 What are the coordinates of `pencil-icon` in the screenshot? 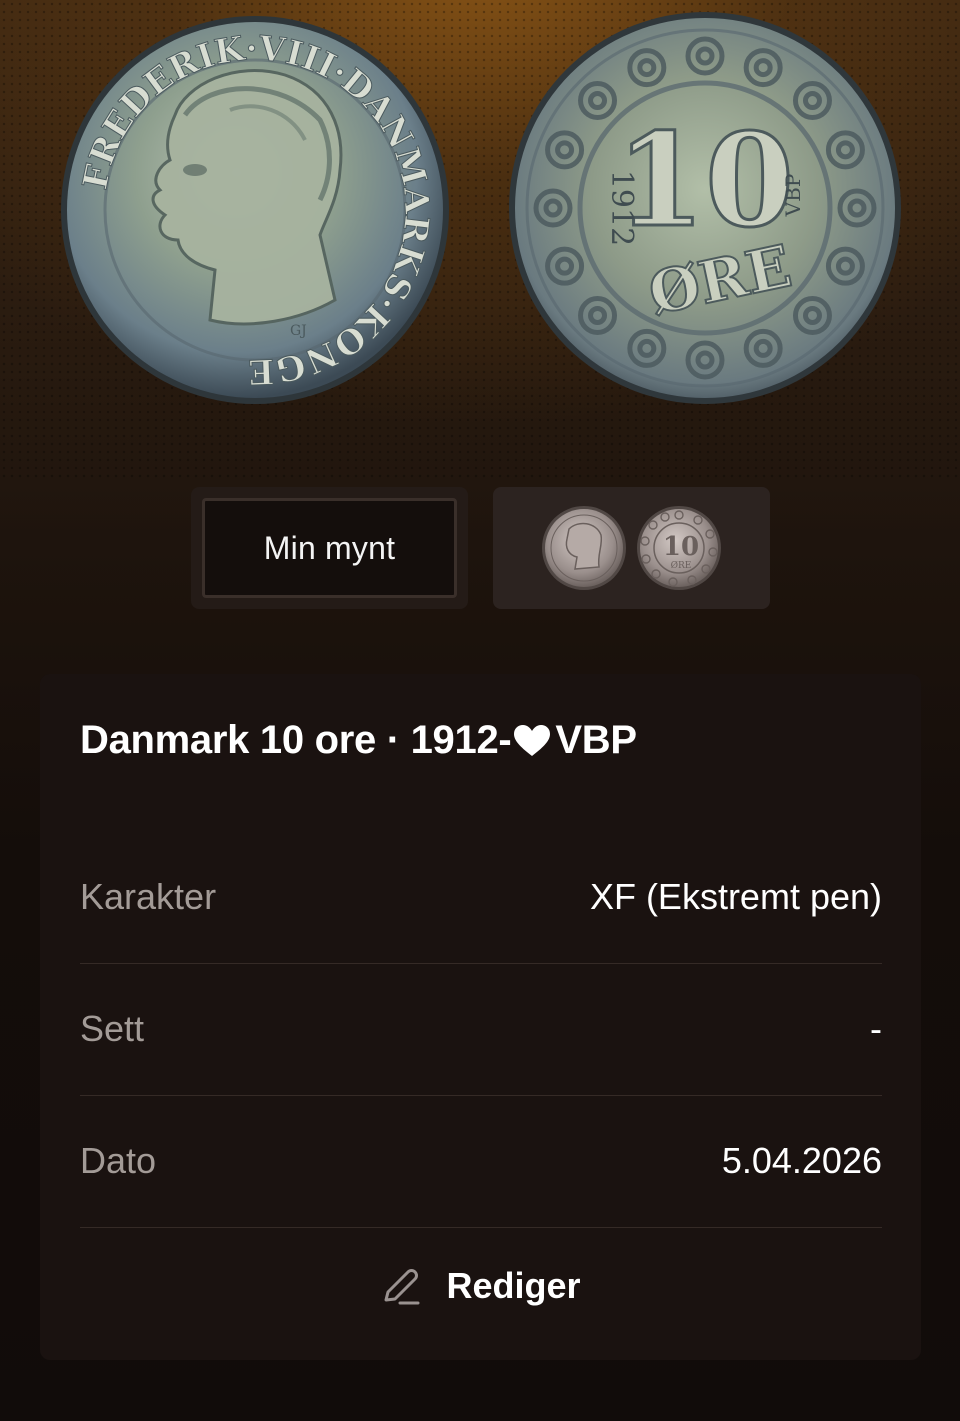 It's located at (402, 1287).